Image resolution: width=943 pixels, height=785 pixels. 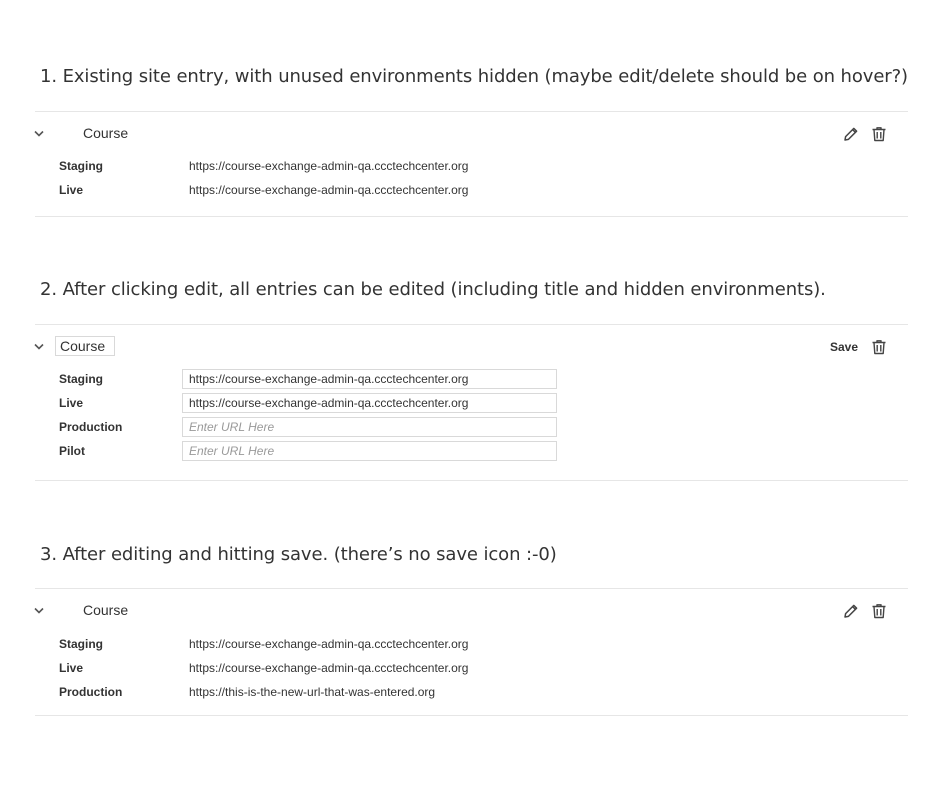 What do you see at coordinates (470, 347) in the screenshot?
I see `site-entry-header: Save` at bounding box center [470, 347].